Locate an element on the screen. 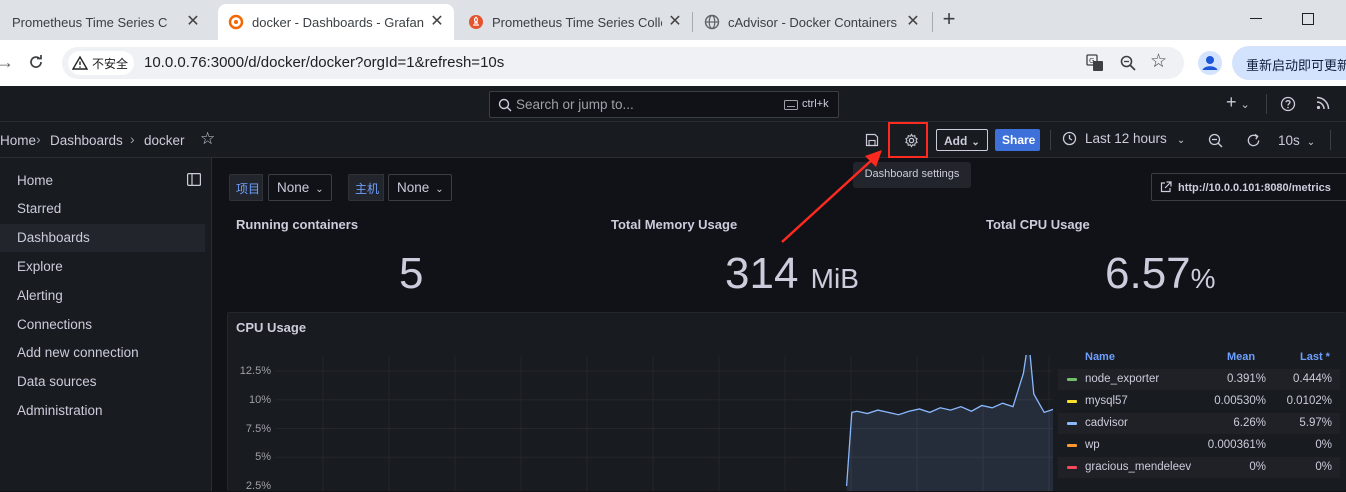  legend-header-mean: Mean is located at coordinates (1241, 357).